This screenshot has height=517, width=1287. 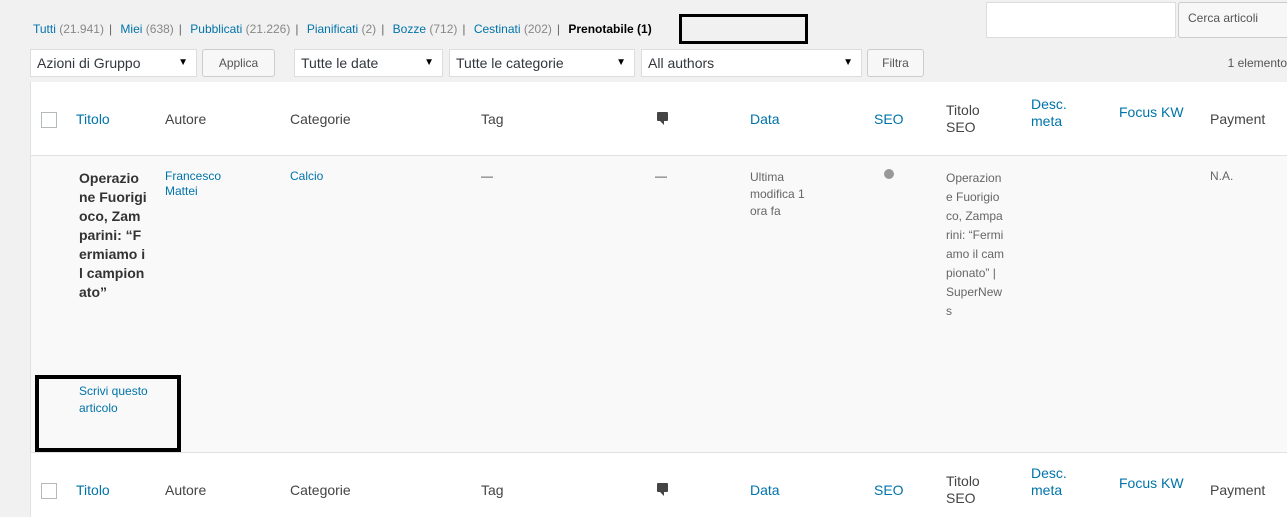 I want to click on seo-status-dot, so click(x=889, y=174).